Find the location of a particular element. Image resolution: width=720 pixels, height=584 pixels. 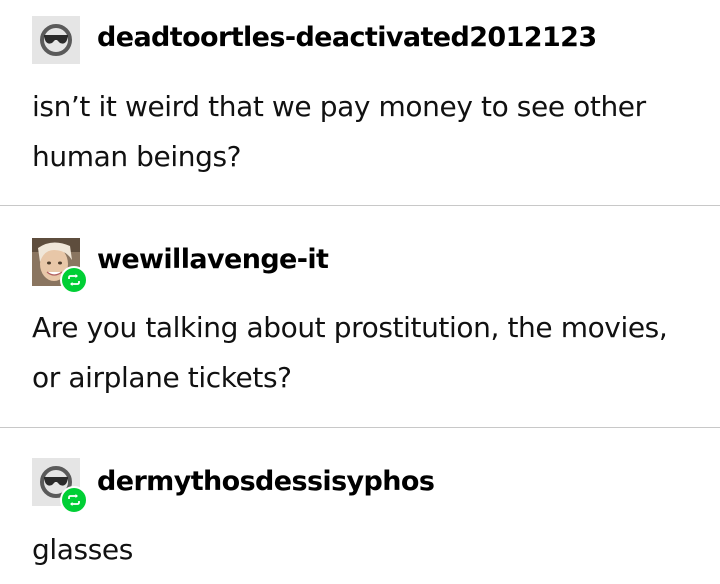

username: wewillavenge-it is located at coordinates (213, 260).